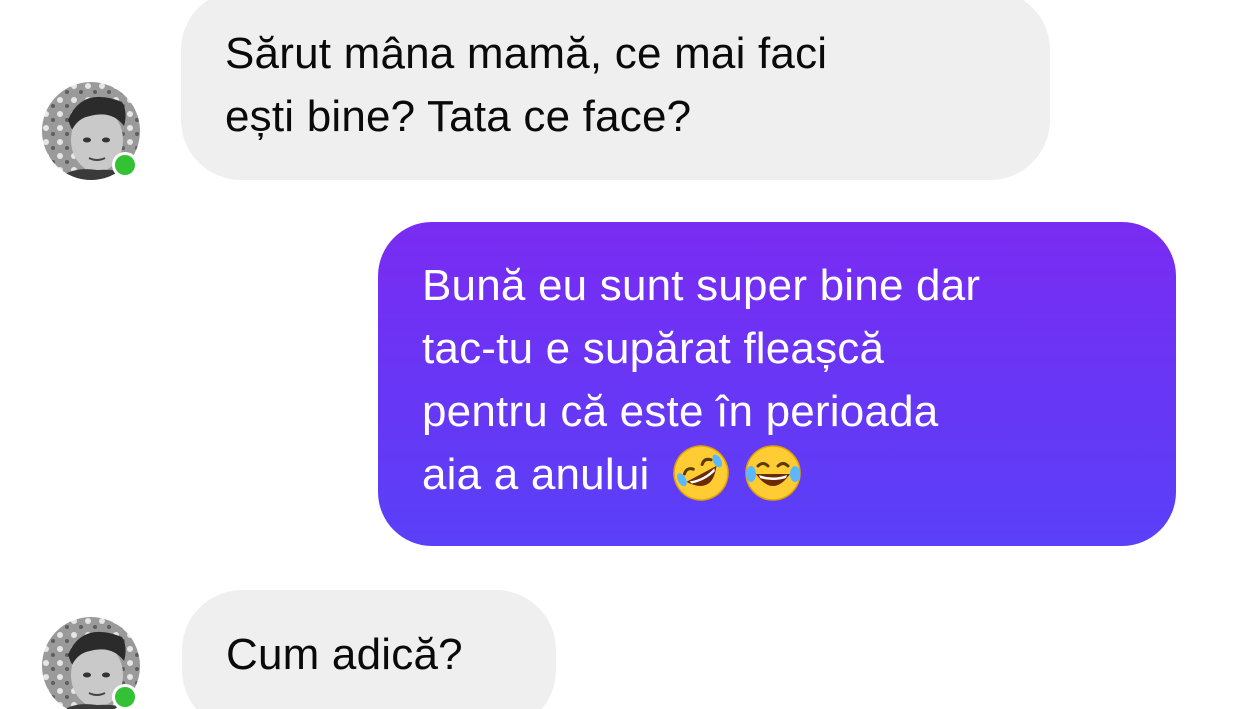 The width and height of the screenshot is (1260, 709). What do you see at coordinates (773, 473) in the screenshot?
I see `tears-of-joy-emoji` at bounding box center [773, 473].